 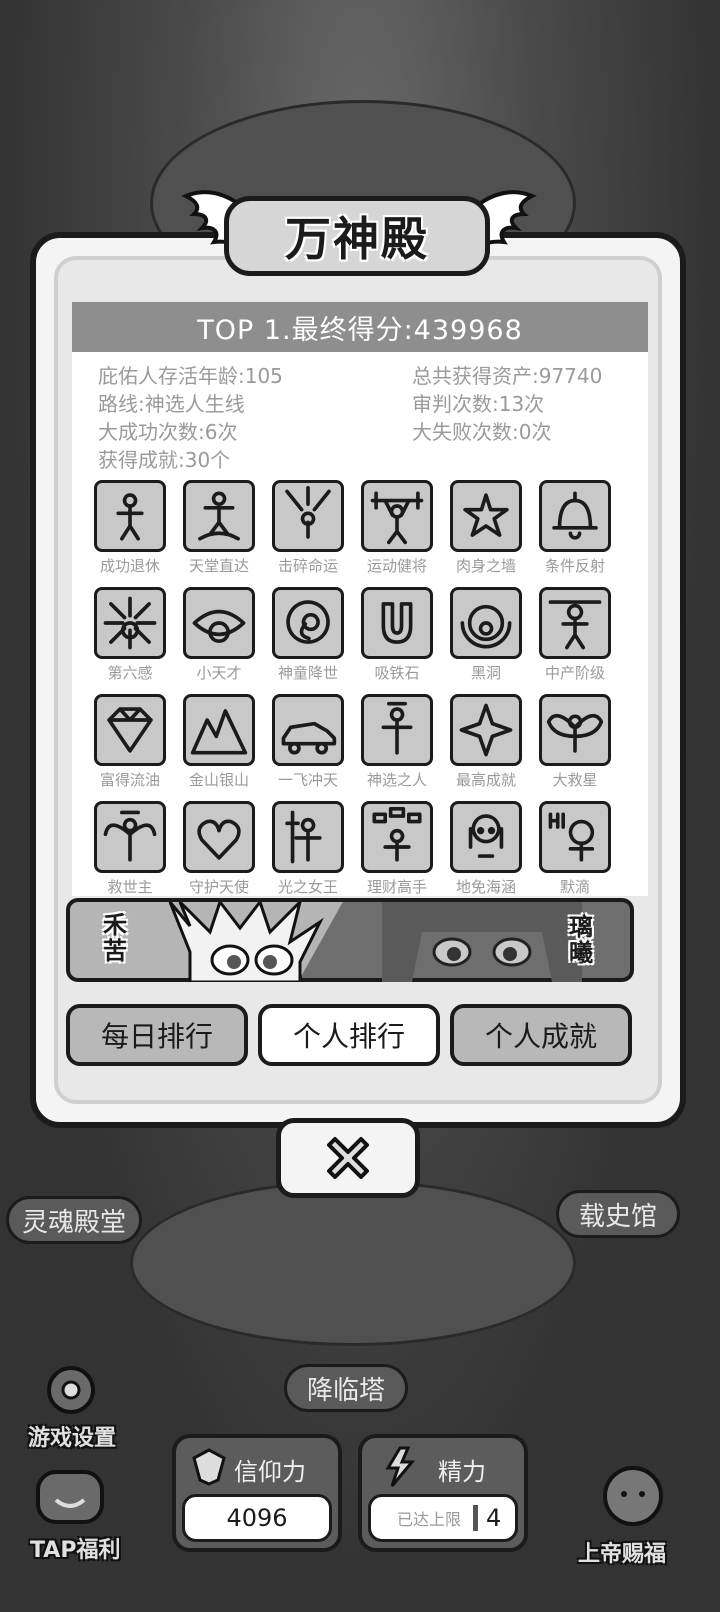 I want to click on lightning-icon, so click(x=400, y=1466).